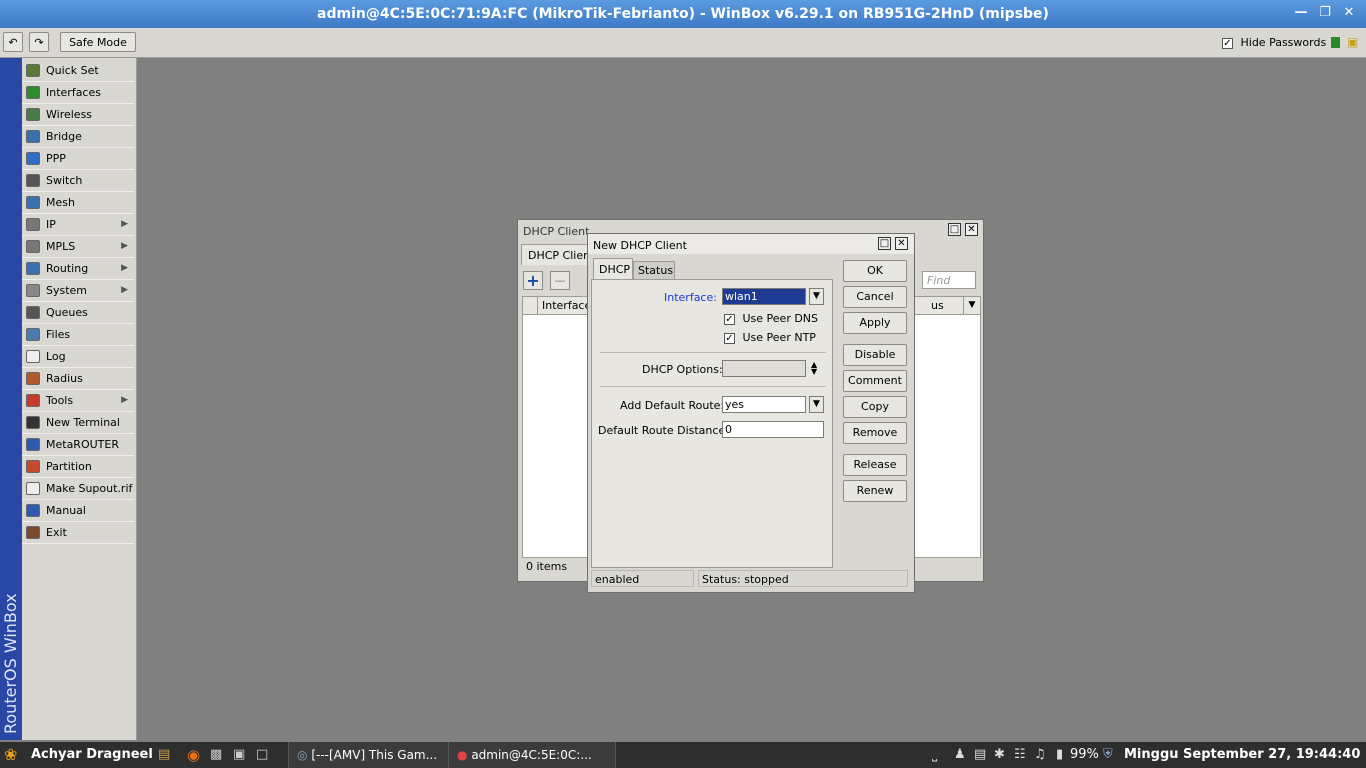 The image size is (1366, 768). I want to click on quick-set-icon, so click(33, 70).